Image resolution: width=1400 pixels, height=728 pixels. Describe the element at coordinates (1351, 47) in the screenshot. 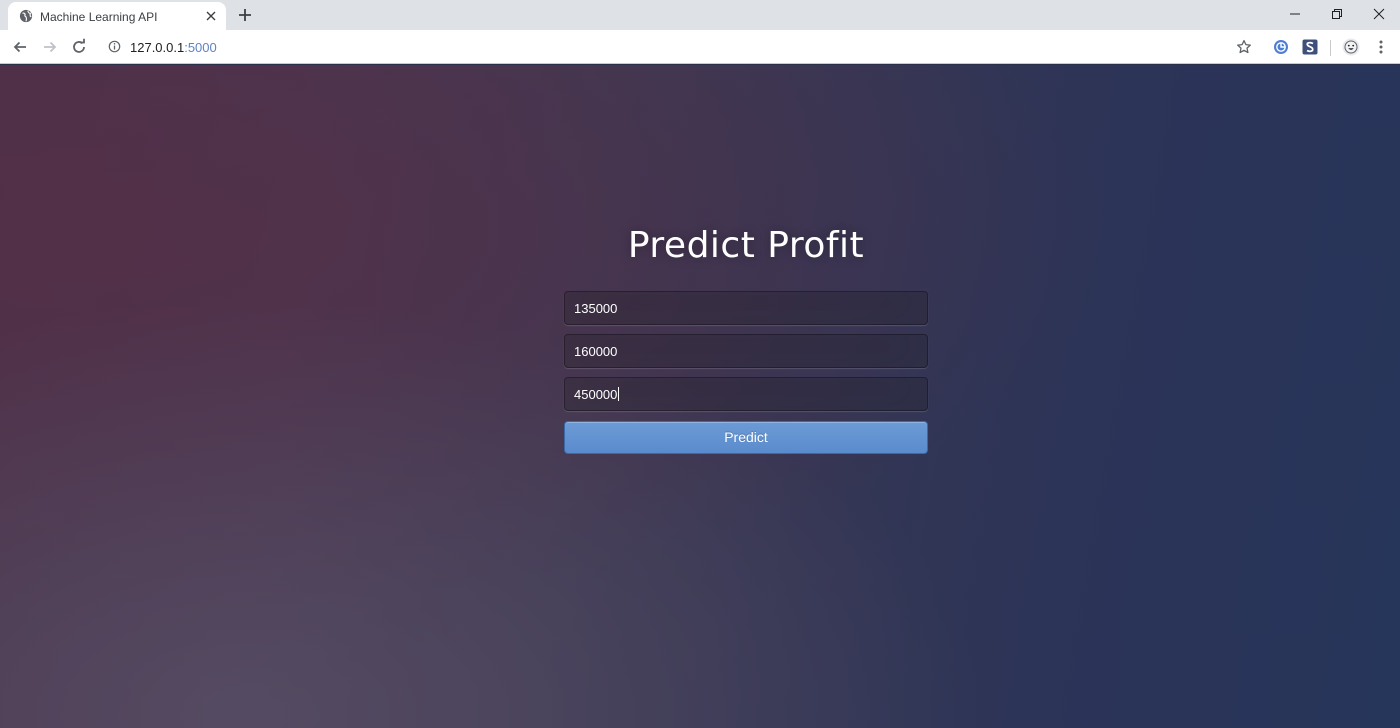

I see `profile-avatar-icon` at that location.